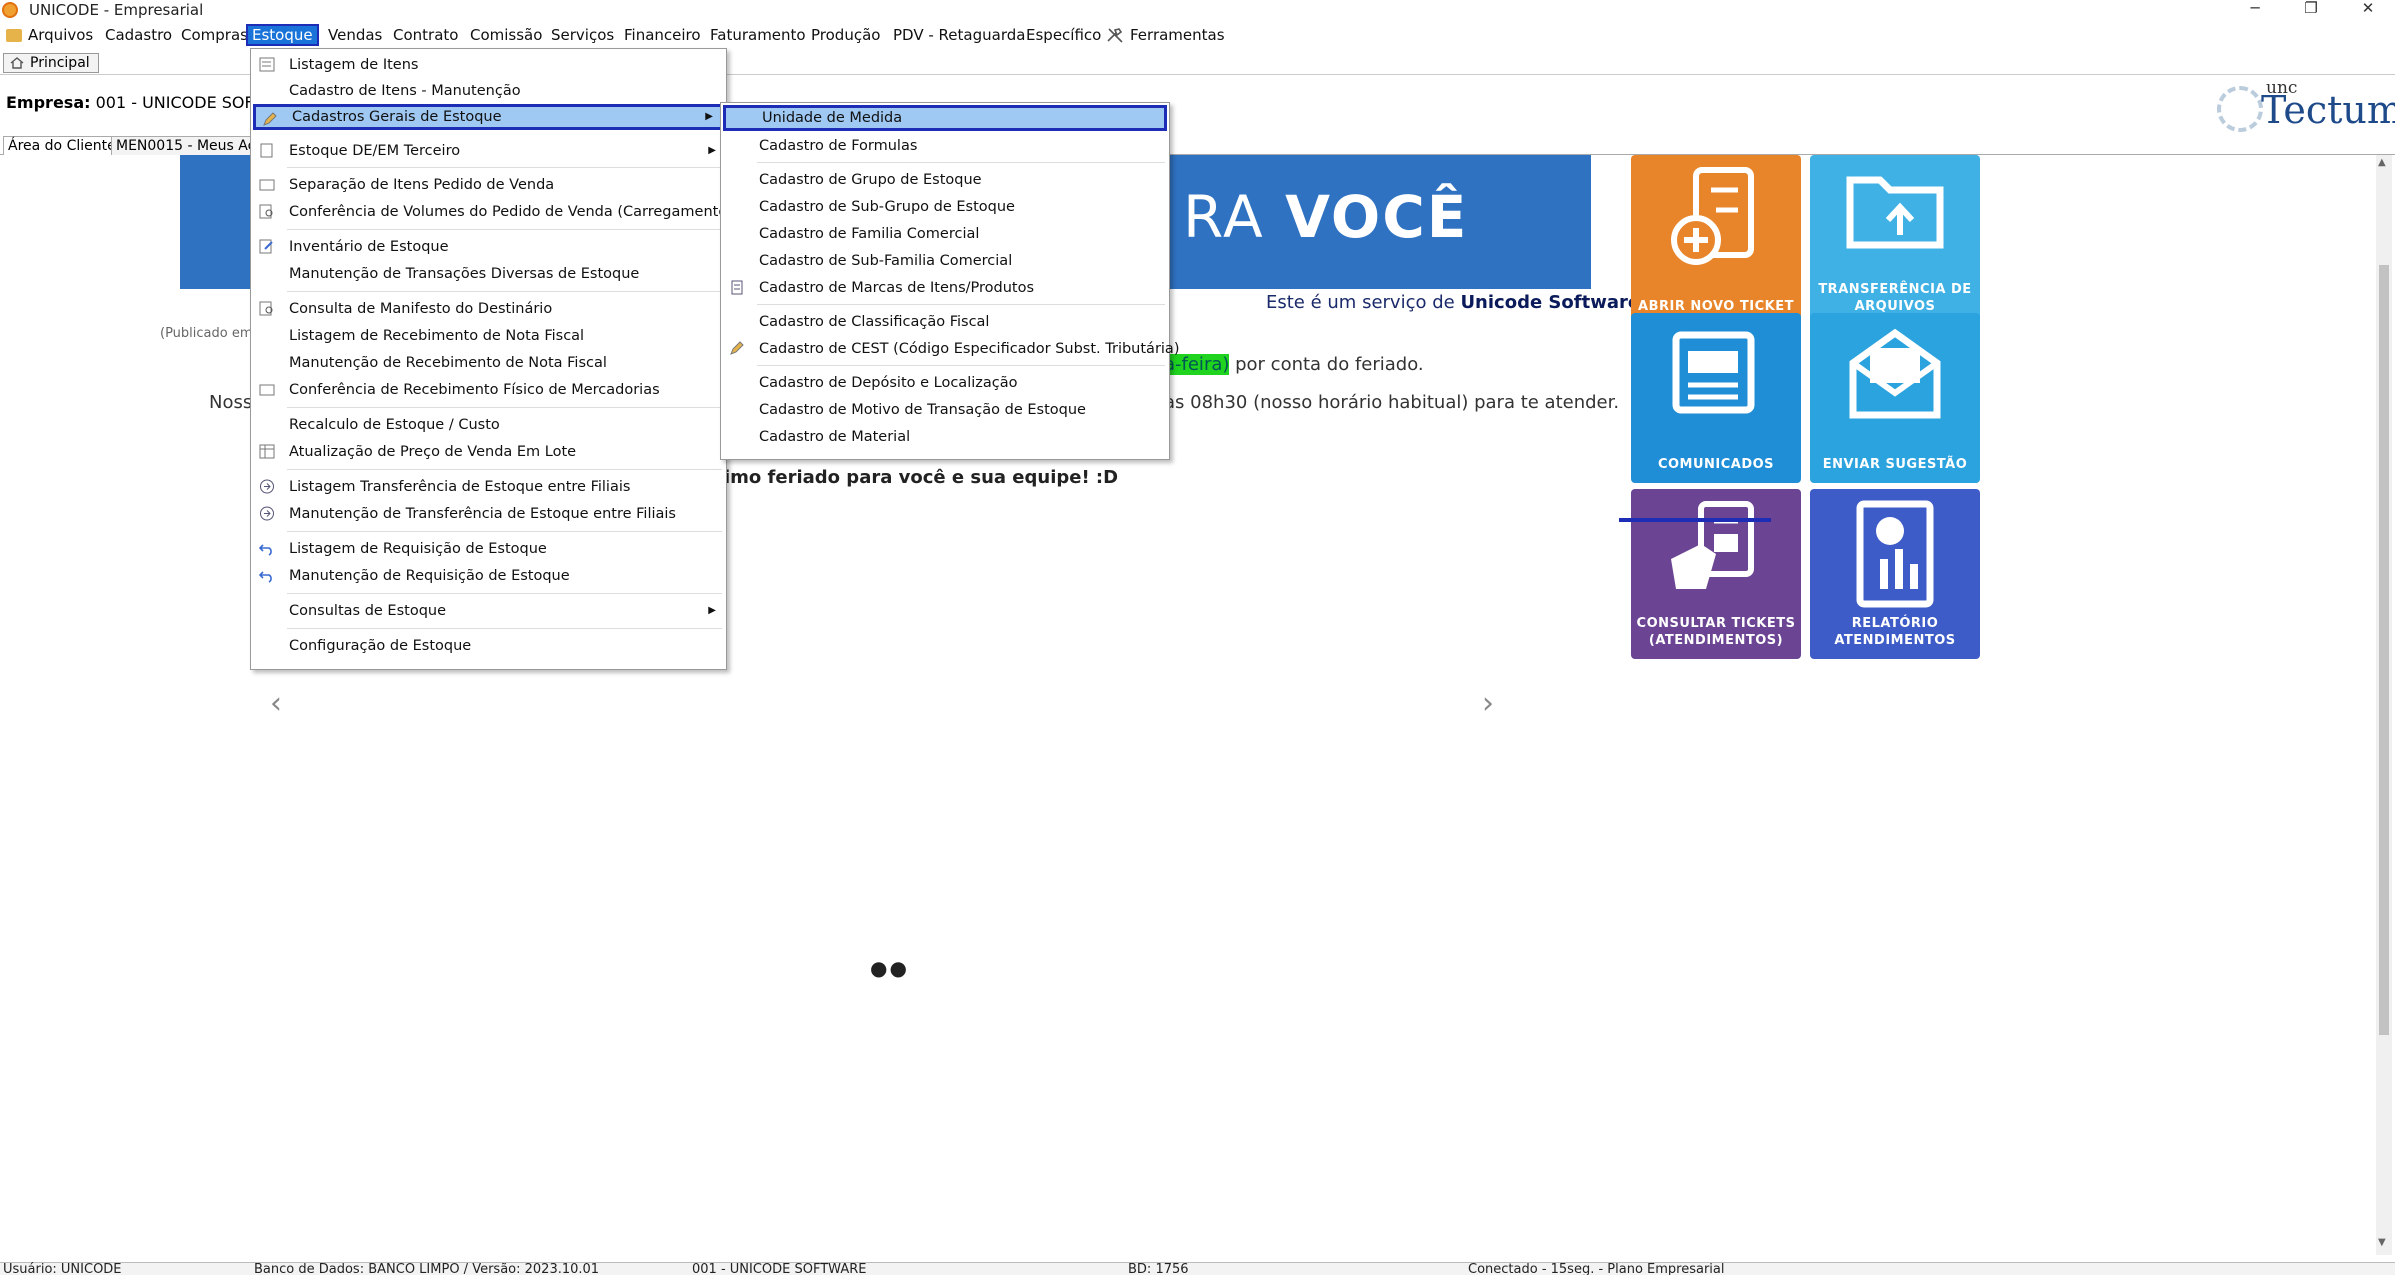 The width and height of the screenshot is (2395, 1275). What do you see at coordinates (62, 1268) in the screenshot?
I see `status-usuario: Usuário: UNICODE` at bounding box center [62, 1268].